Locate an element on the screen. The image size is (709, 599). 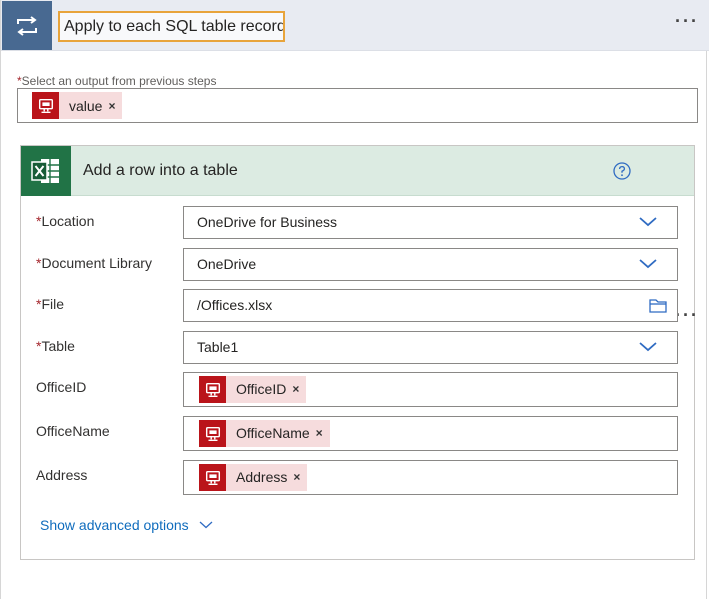
show-advanced-options-link: Show advanced options is located at coordinates (126, 525).